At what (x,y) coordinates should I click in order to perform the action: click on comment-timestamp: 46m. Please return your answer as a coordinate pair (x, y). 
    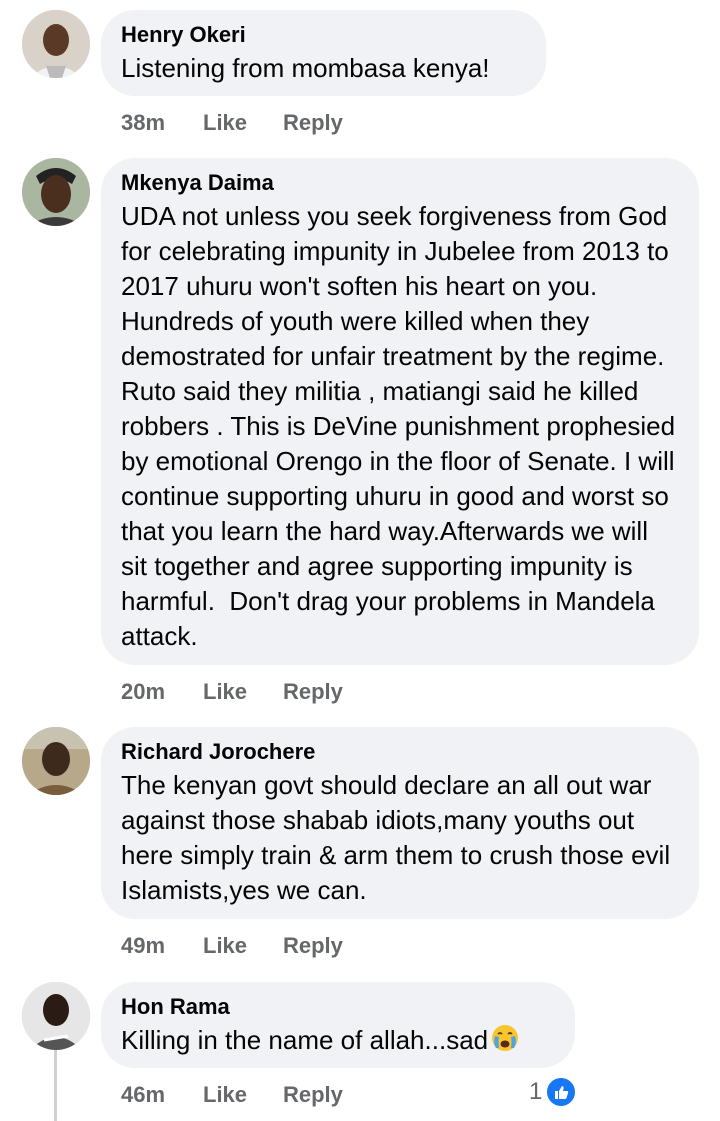
    Looking at the image, I should click on (162, 1095).